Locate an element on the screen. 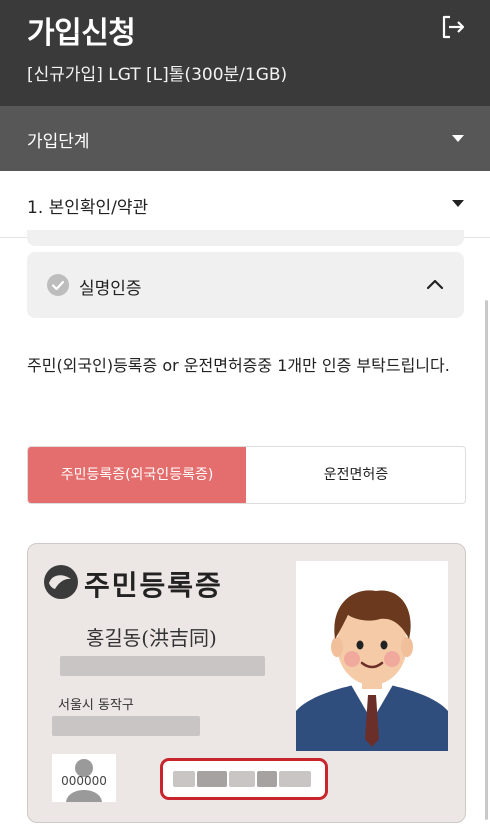 The width and height of the screenshot is (490, 831). portrait-photo is located at coordinates (372, 656).